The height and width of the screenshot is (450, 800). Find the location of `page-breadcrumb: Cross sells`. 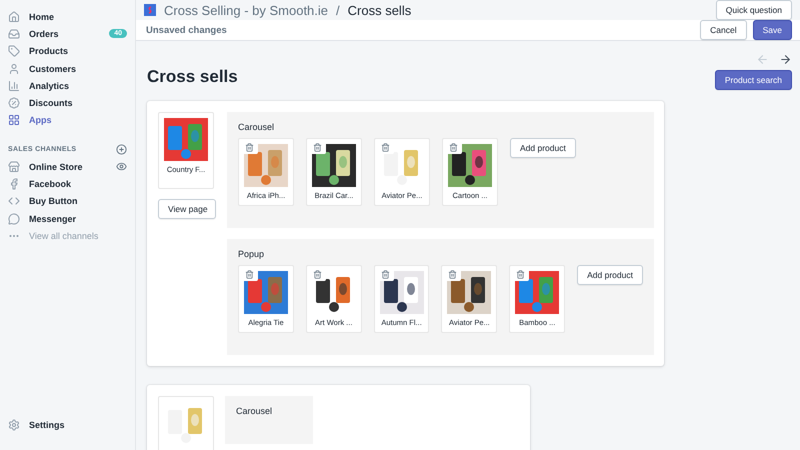

page-breadcrumb: Cross sells is located at coordinates (380, 10).